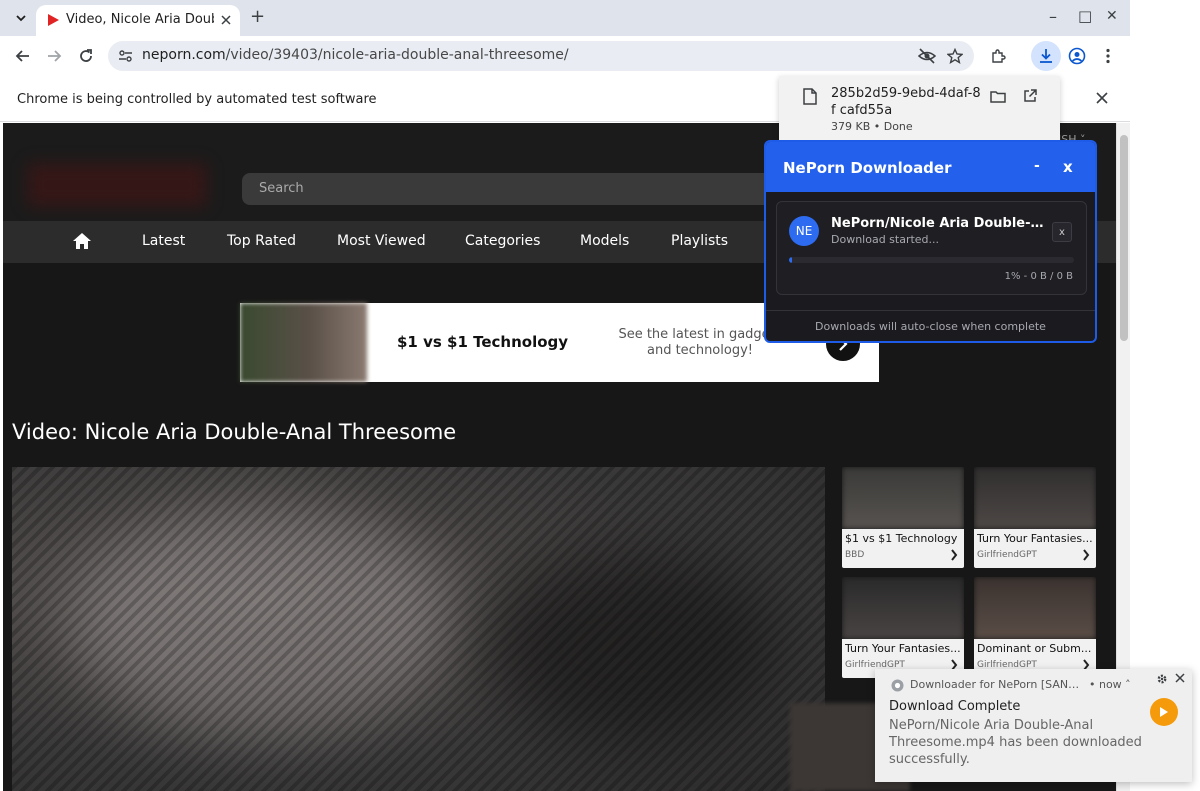 Image resolution: width=1200 pixels, height=791 pixels. I want to click on popup-header: NePorn Downloader - x, so click(930, 167).